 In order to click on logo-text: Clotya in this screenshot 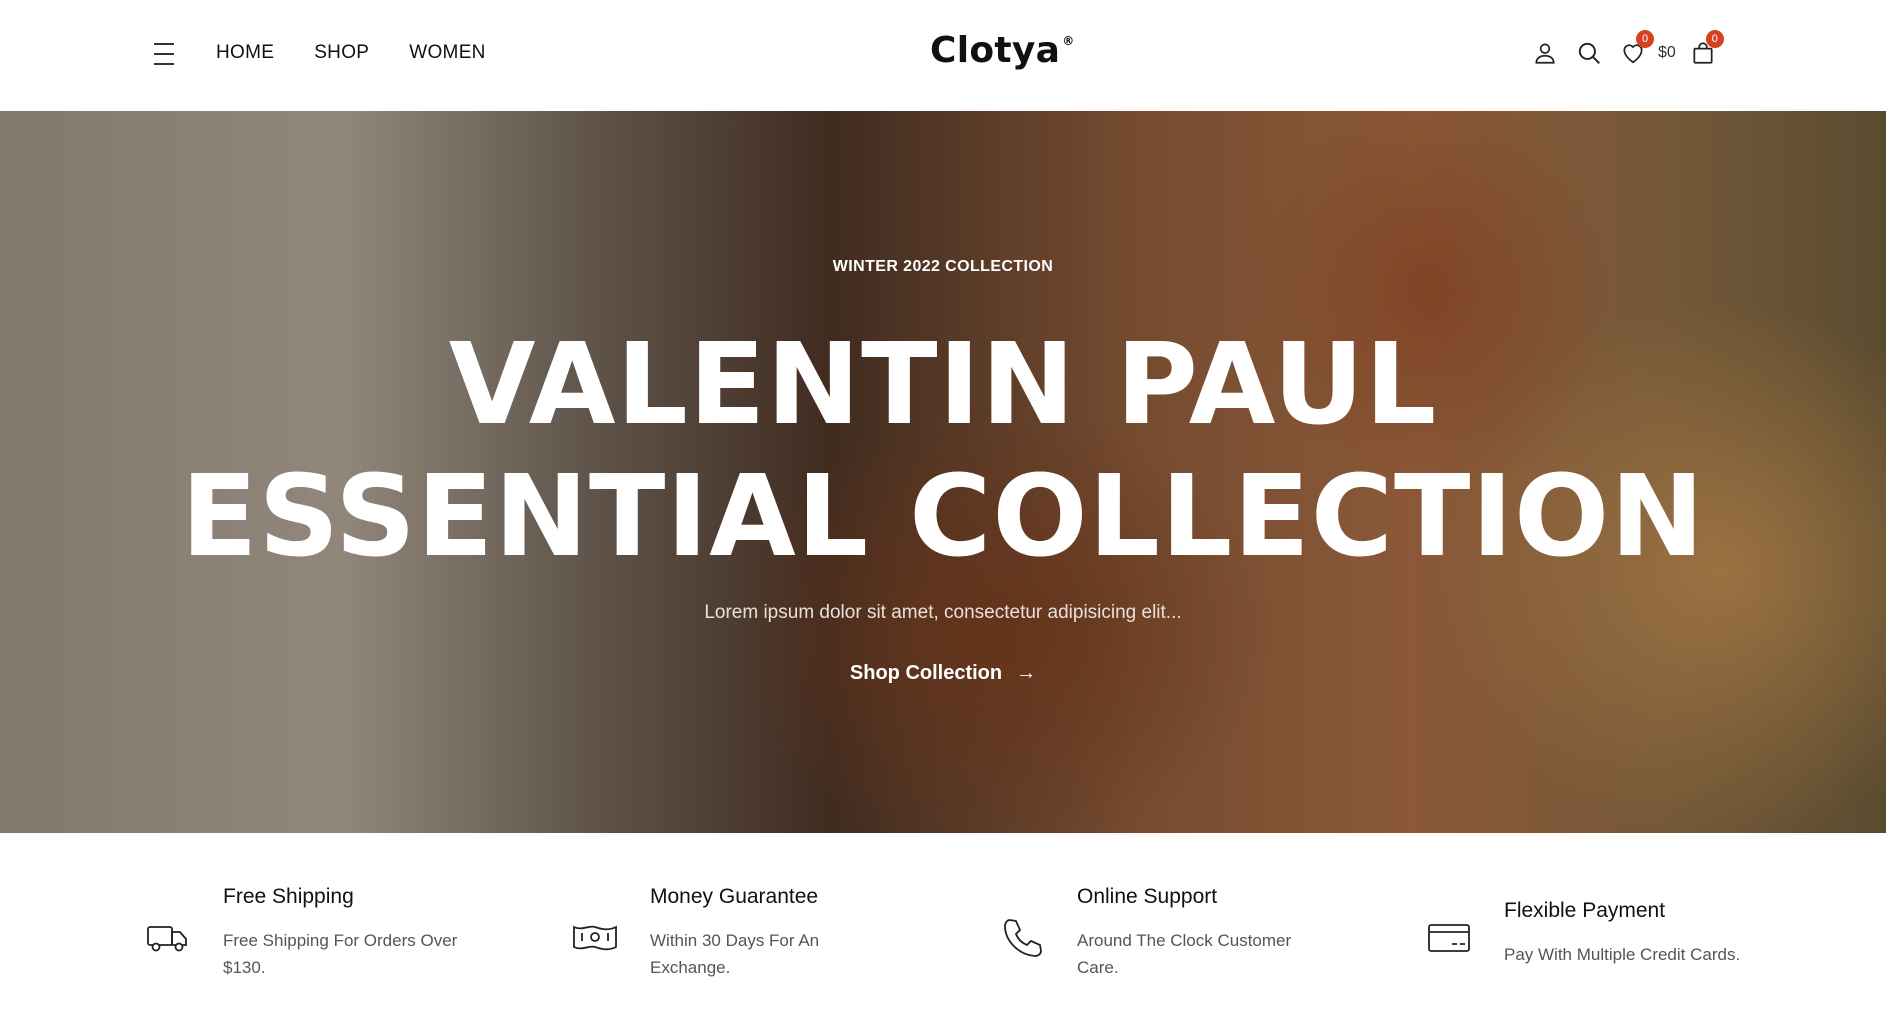, I will do `click(995, 50)`.